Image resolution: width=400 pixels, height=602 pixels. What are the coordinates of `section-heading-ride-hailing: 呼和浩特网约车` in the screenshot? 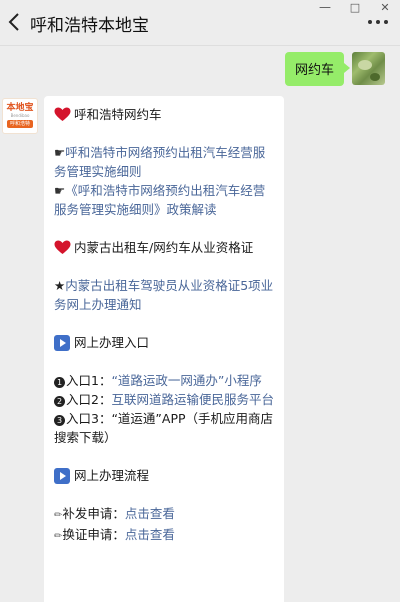 It's located at (164, 114).